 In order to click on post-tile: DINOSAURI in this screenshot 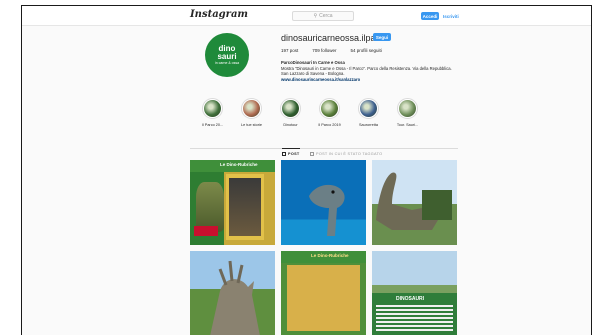, I will do `click(414, 293)`.